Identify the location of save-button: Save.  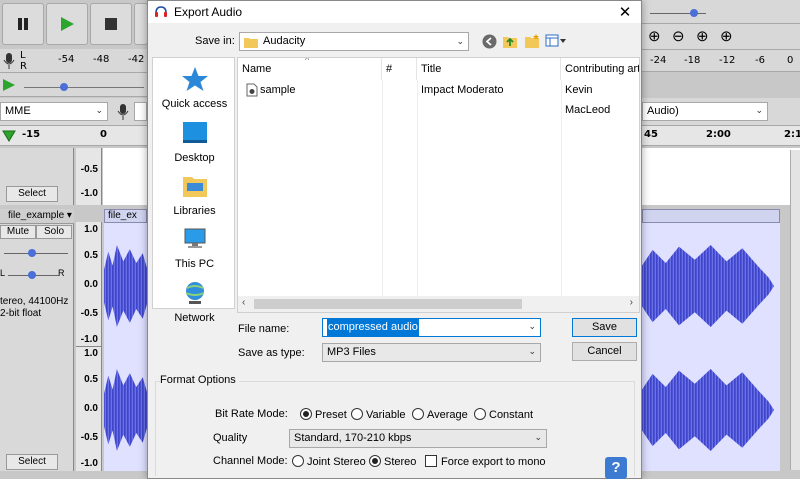
(604, 327).